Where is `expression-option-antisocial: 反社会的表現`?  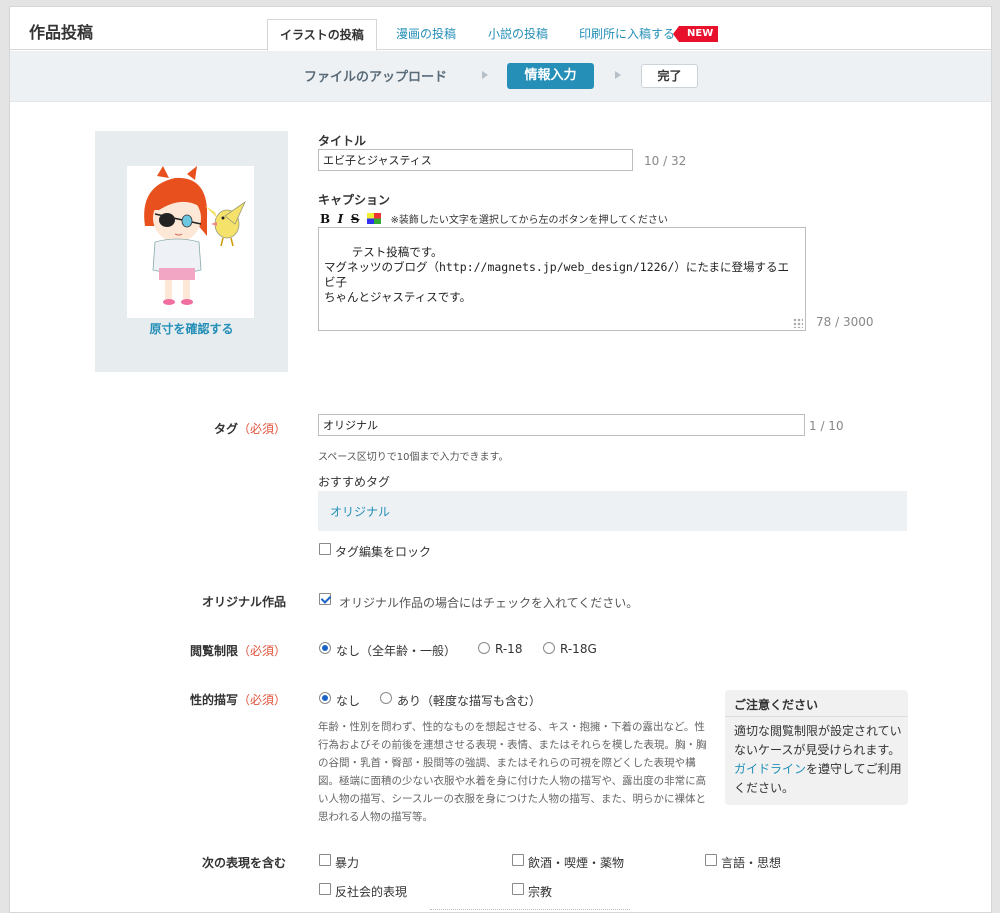
expression-option-antisocial: 反社会的表現 is located at coordinates (371, 892).